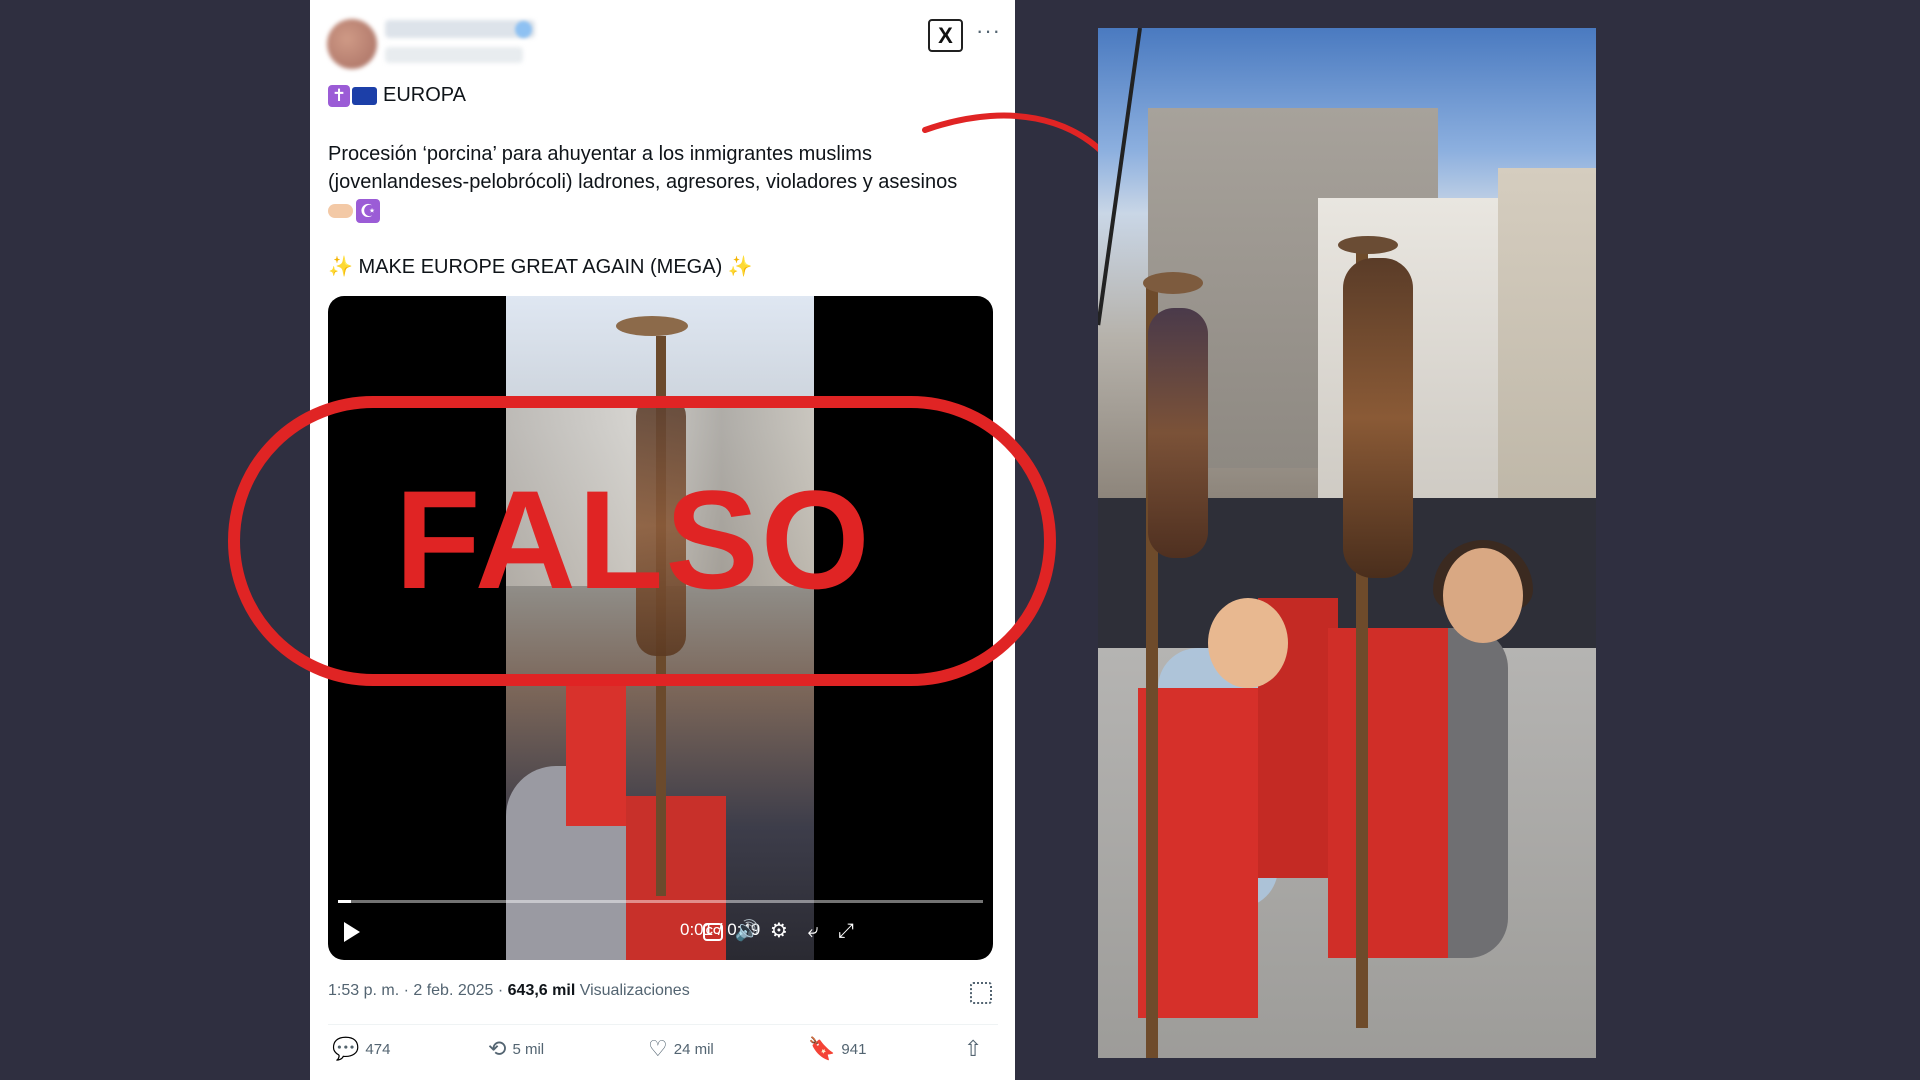 The height and width of the screenshot is (1080, 1920). What do you see at coordinates (378, 1049) in the screenshot?
I see `reply-count: 474` at bounding box center [378, 1049].